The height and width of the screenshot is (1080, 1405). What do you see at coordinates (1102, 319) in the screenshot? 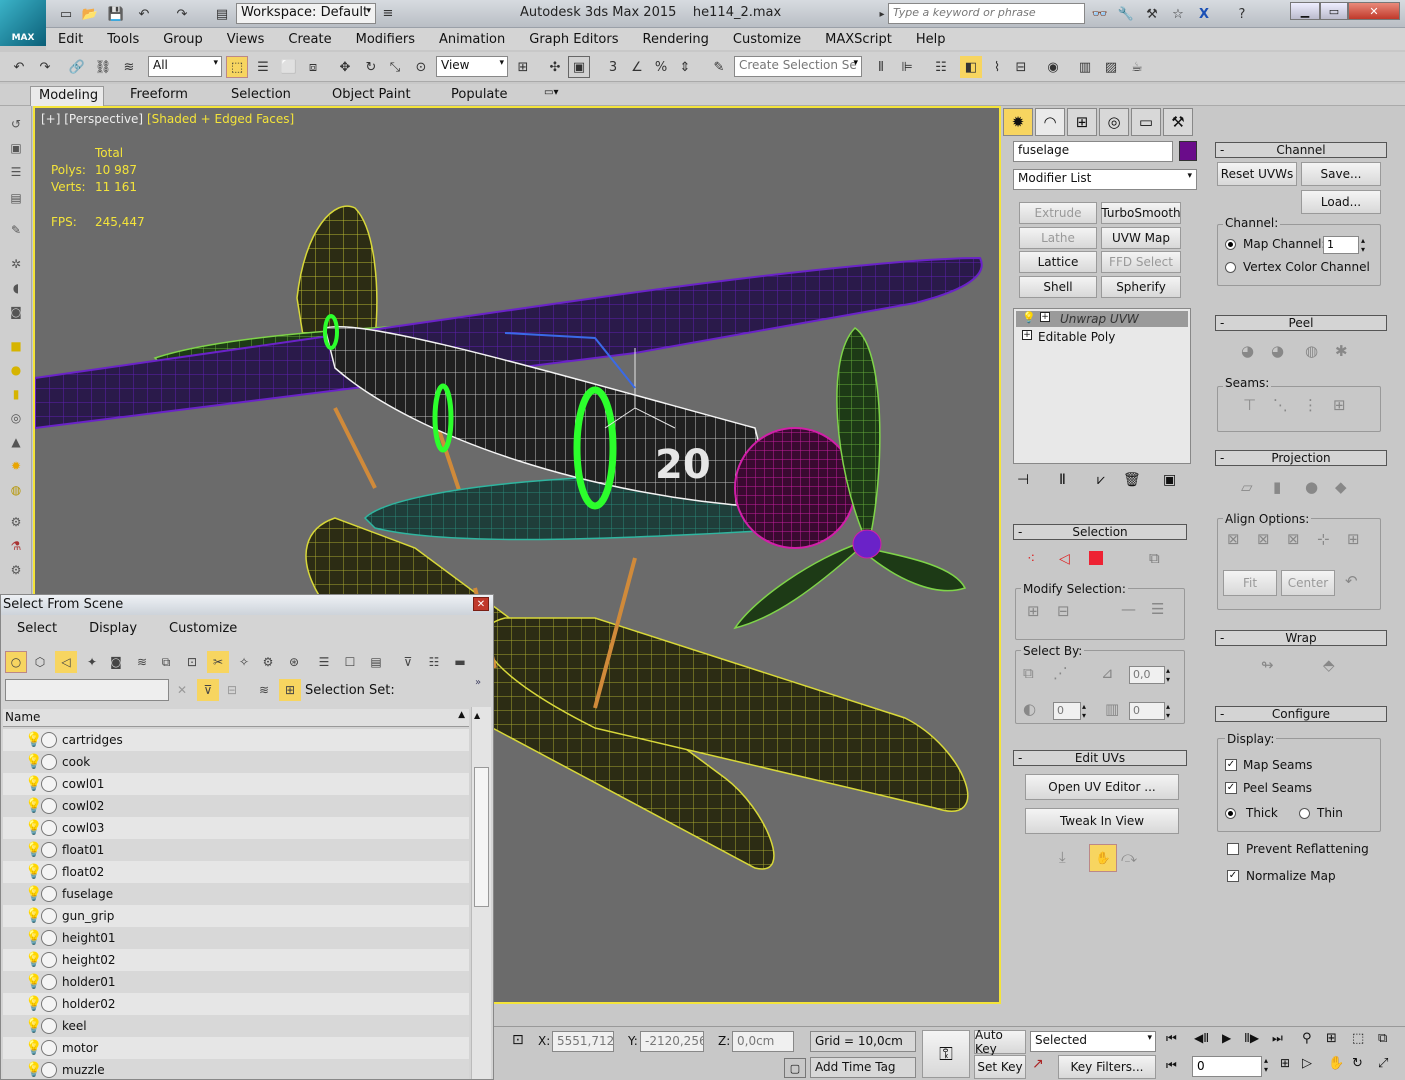
I see `stack-item-unwrap: 💡 + Unwrap UVW` at bounding box center [1102, 319].